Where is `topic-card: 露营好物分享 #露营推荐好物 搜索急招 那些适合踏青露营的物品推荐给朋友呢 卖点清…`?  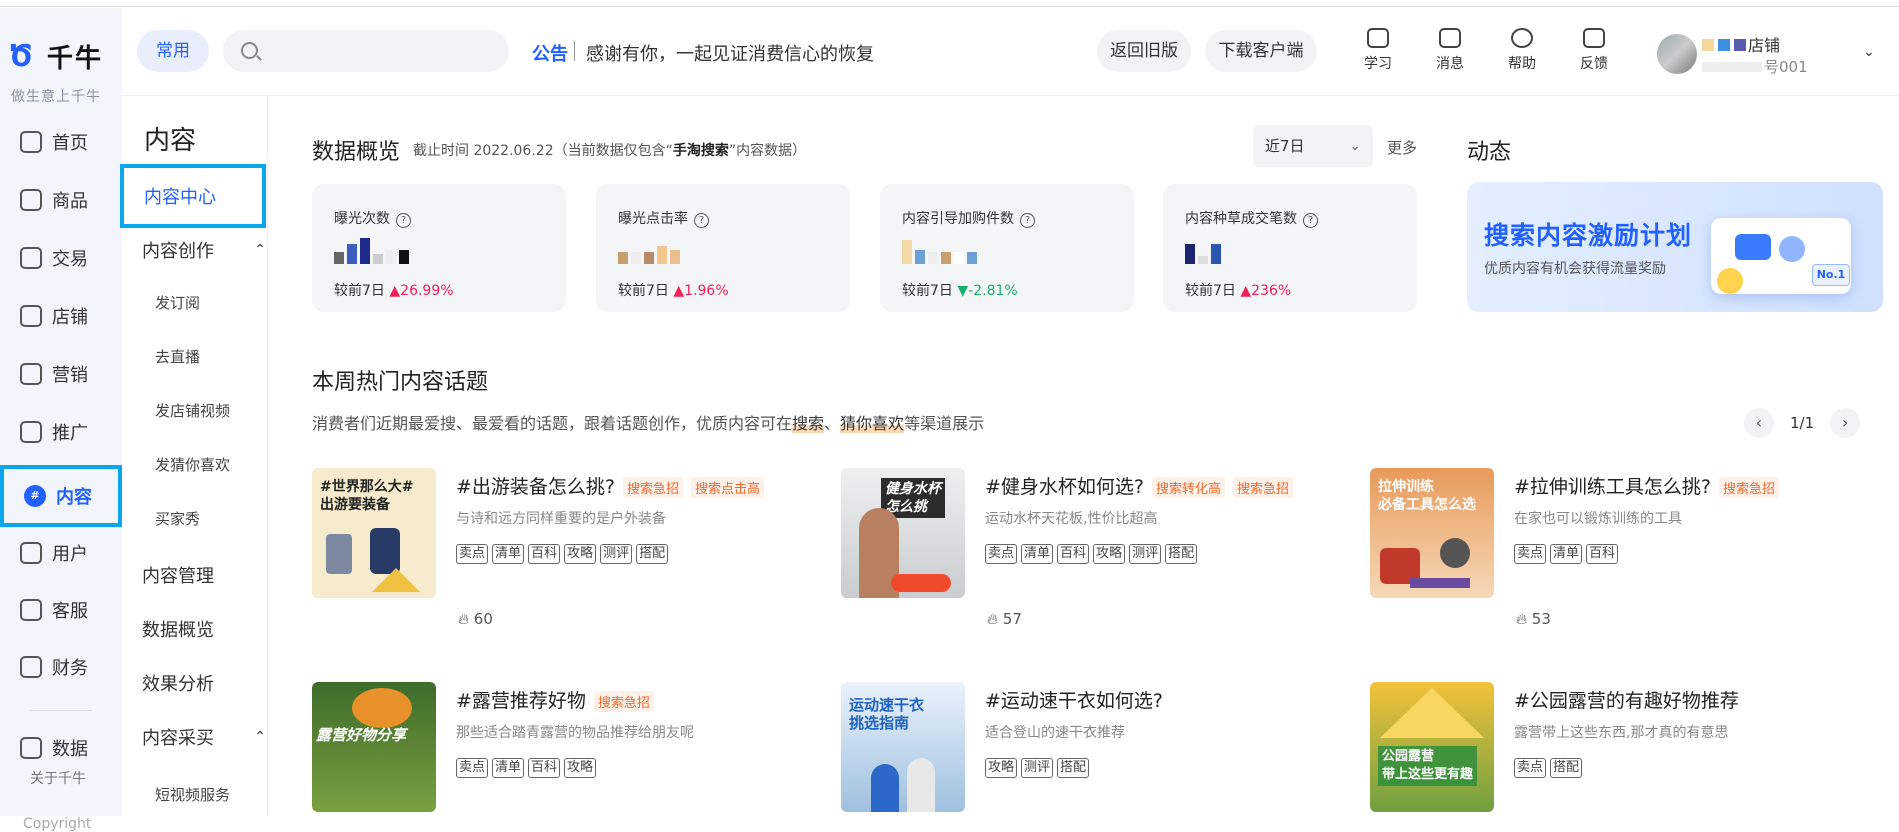
topic-card: 露营好物分享 #露营推荐好物 搜索急招 那些适合踏青露营的物品推荐给朋友呢 卖点清… is located at coordinates (562, 747).